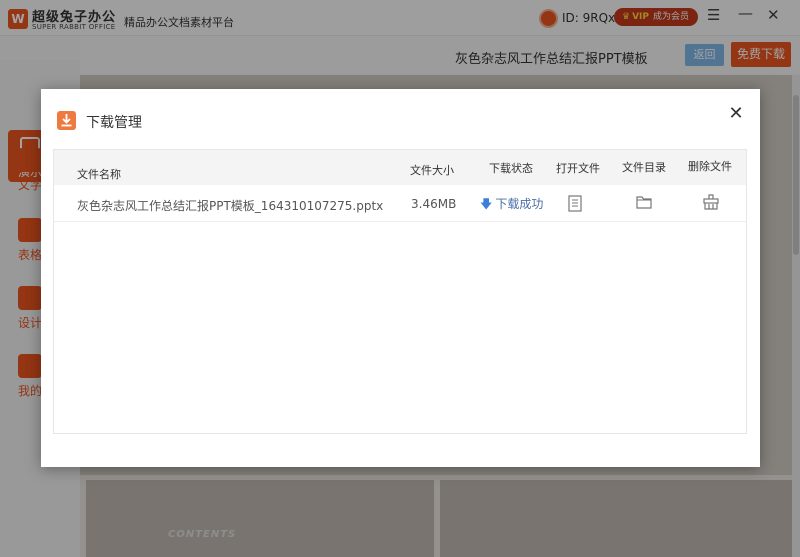  Describe the element at coordinates (66, 120) in the screenshot. I see `download-icon` at that location.